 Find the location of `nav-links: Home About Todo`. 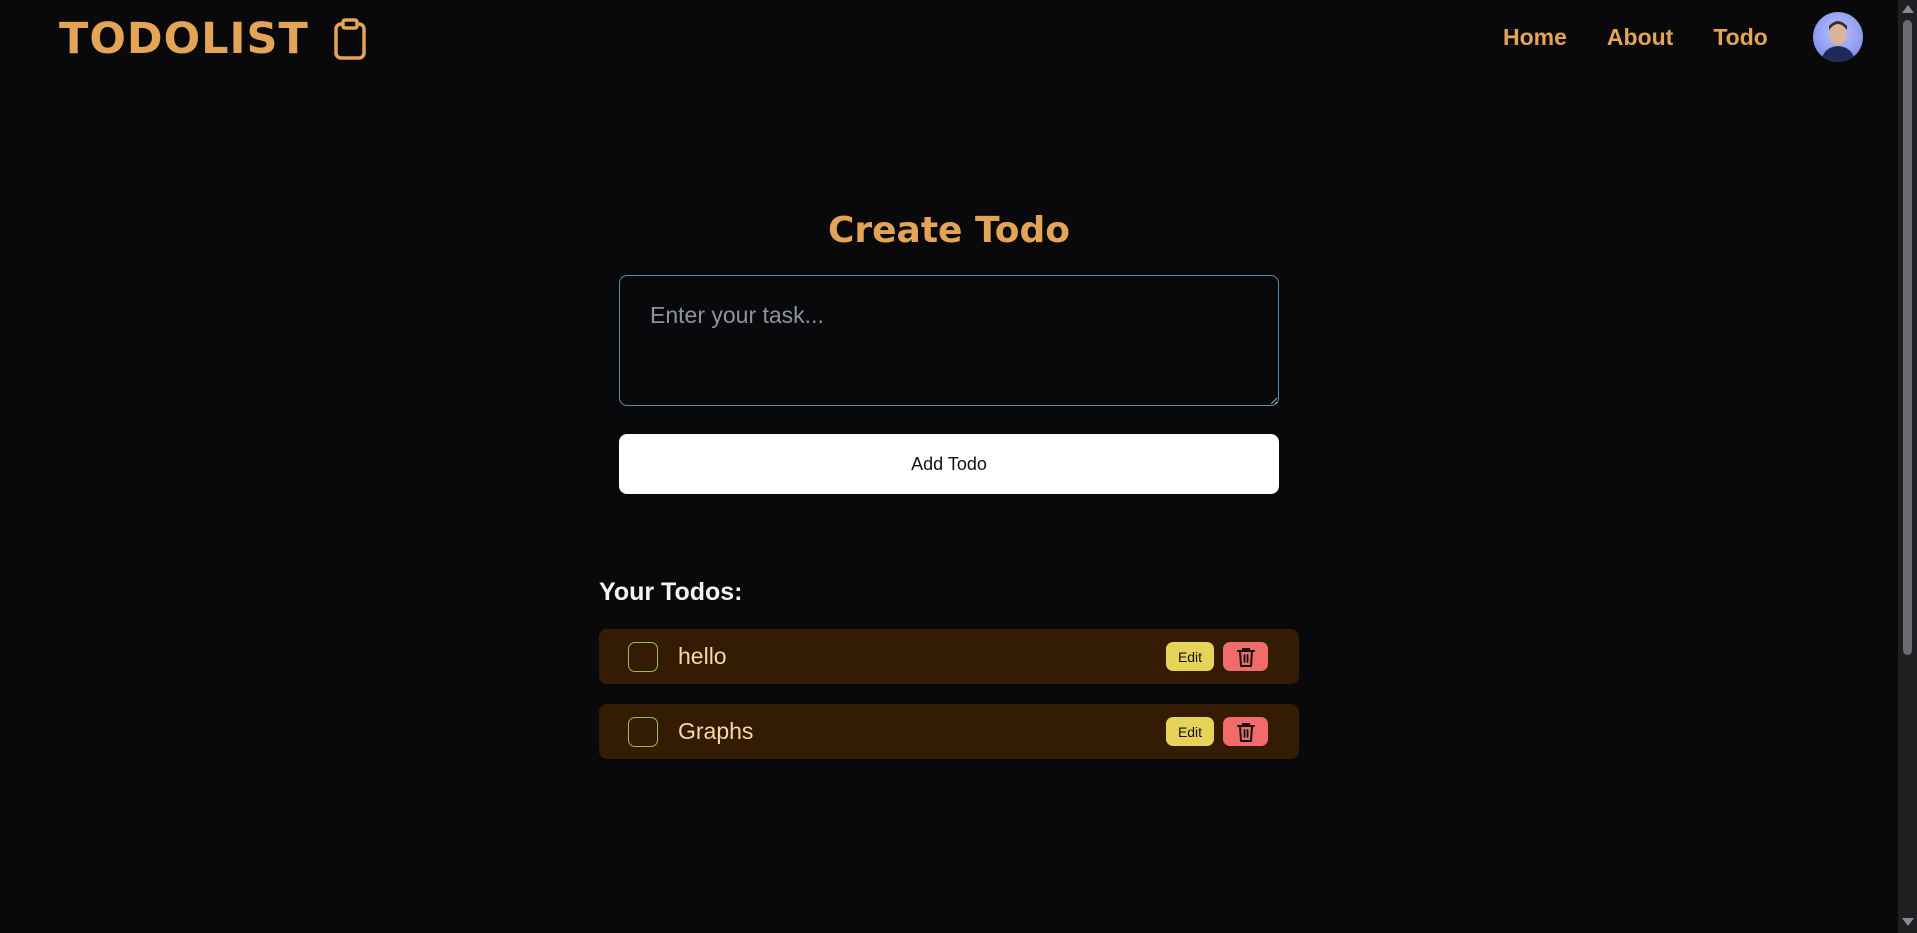

nav-links: Home About Todo is located at coordinates (1635, 37).